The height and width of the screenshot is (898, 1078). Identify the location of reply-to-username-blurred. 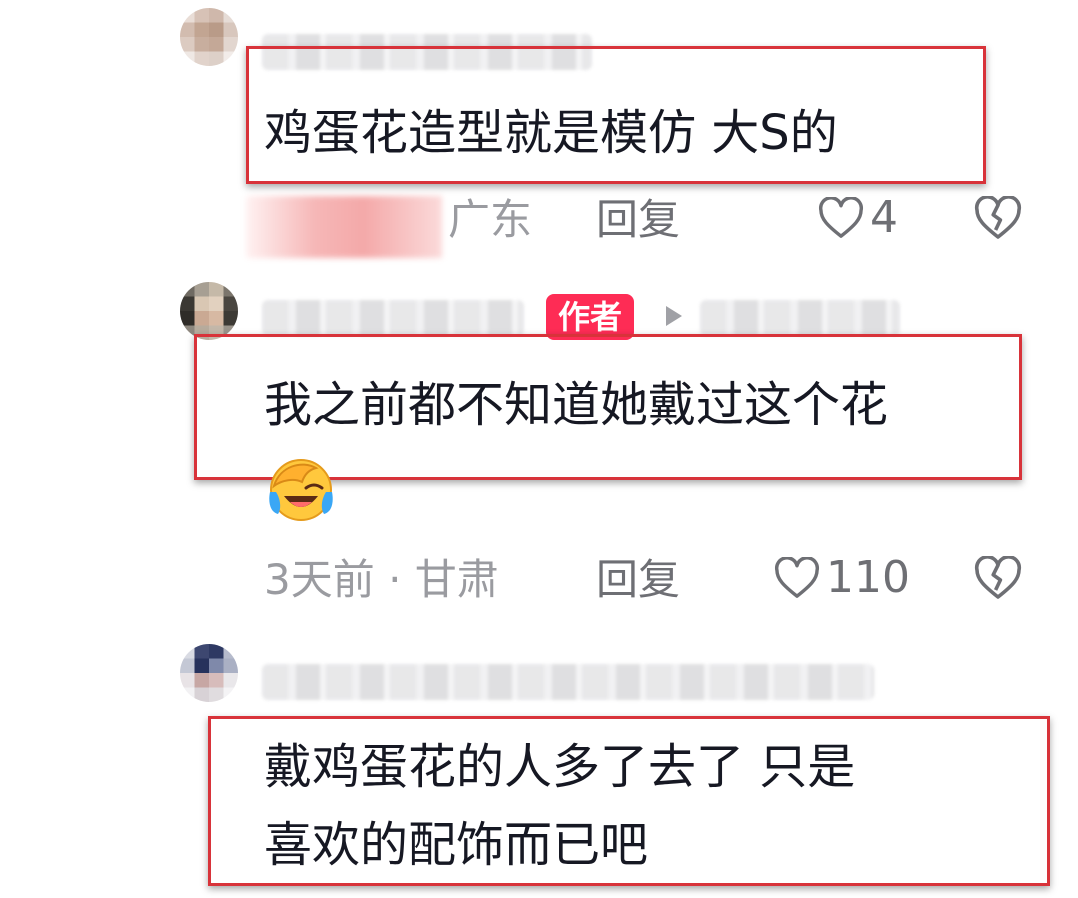
(800, 318).